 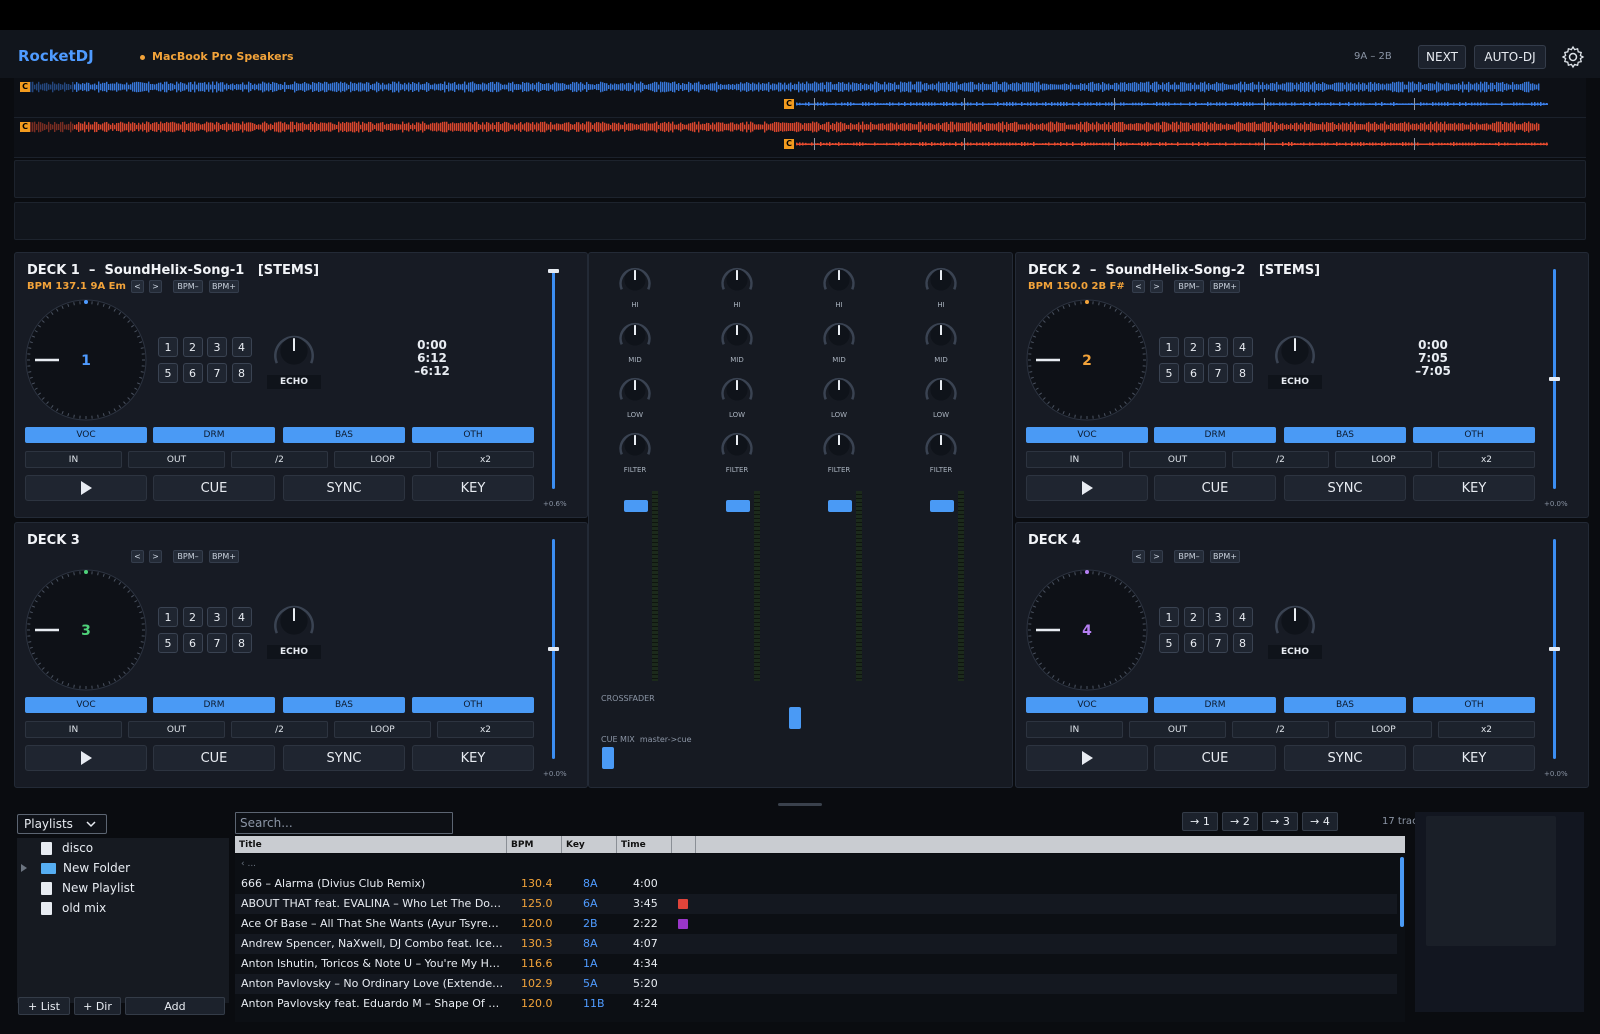 What do you see at coordinates (942, 506) in the screenshot?
I see `ch4-volume-fader` at bounding box center [942, 506].